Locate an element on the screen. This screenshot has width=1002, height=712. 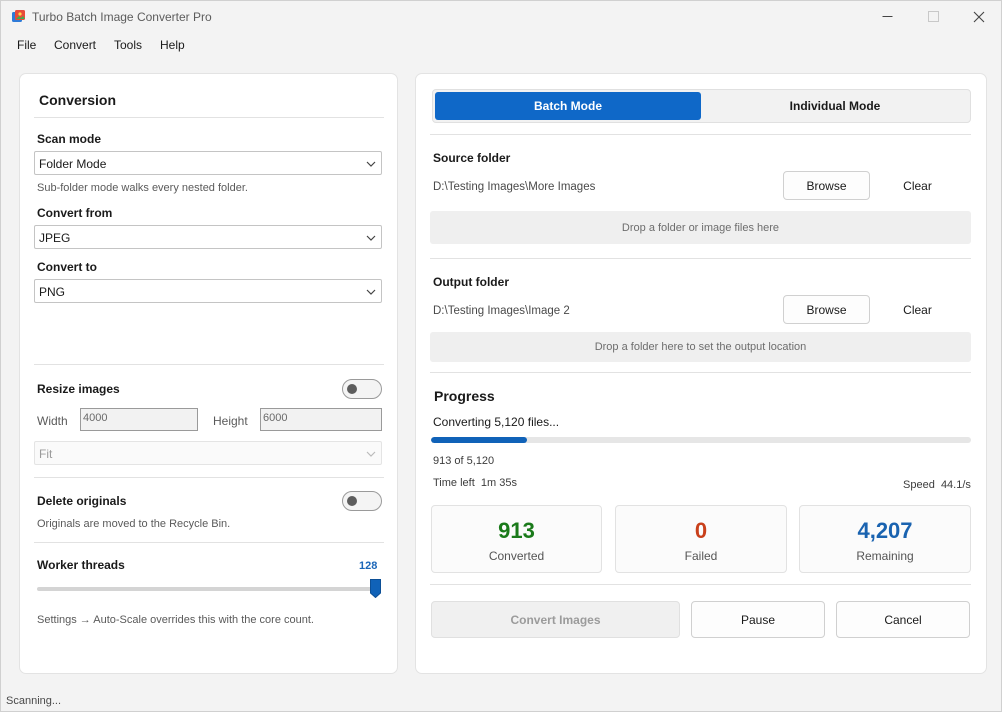
menu-tools: Tools is located at coordinates (128, 45).